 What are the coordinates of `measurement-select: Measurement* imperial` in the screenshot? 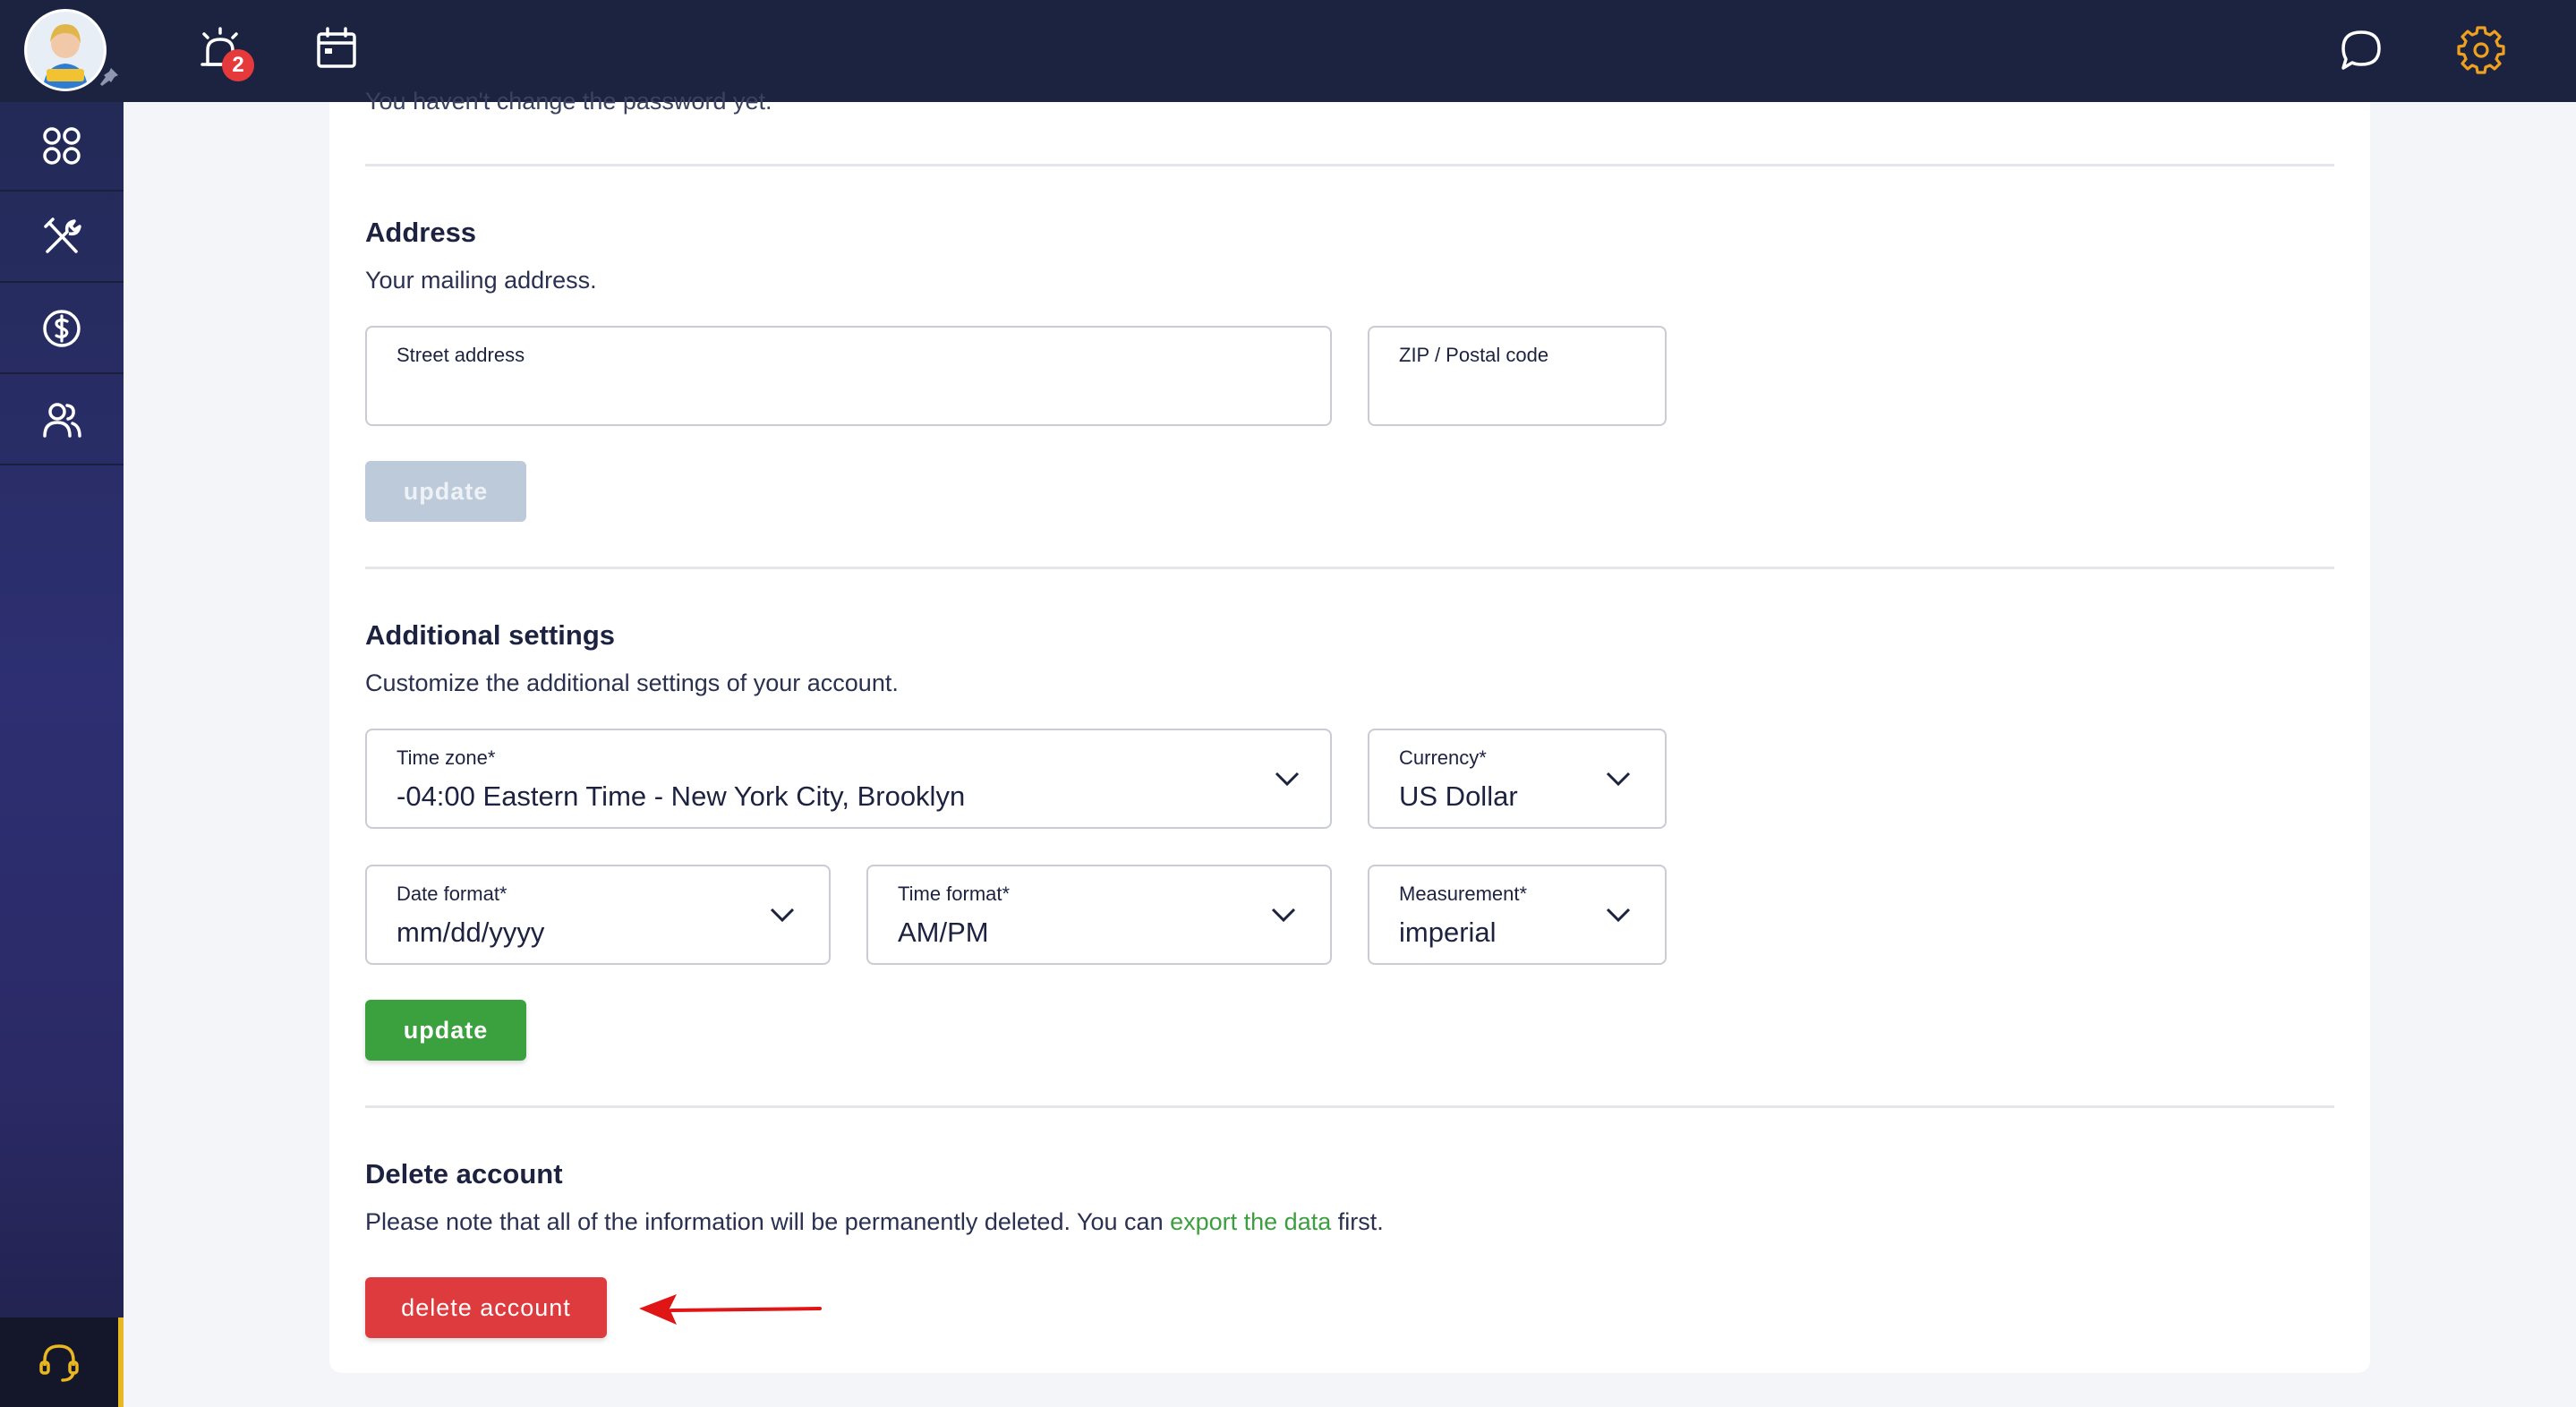 It's located at (1517, 915).